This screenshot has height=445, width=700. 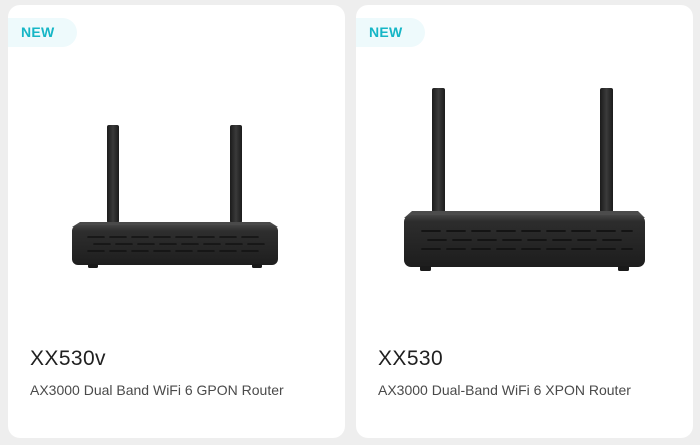 I want to click on product-model: XX530, so click(x=410, y=359).